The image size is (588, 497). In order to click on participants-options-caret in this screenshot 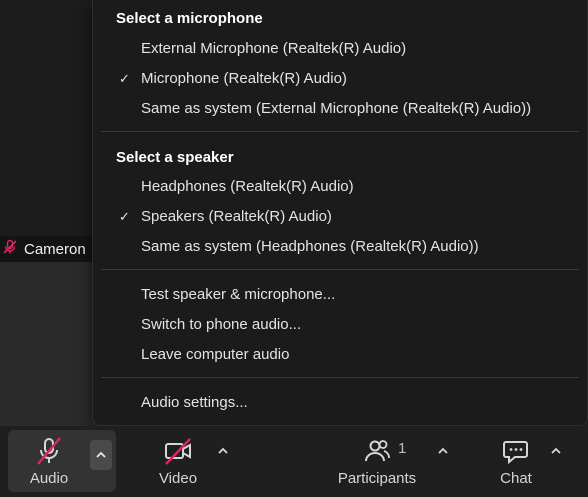, I will do `click(443, 451)`.